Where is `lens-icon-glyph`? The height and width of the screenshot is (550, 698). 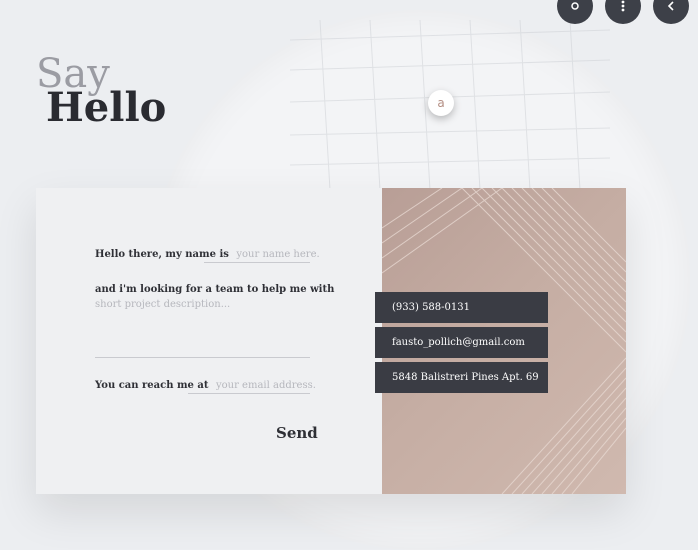 lens-icon-glyph is located at coordinates (575, 6).